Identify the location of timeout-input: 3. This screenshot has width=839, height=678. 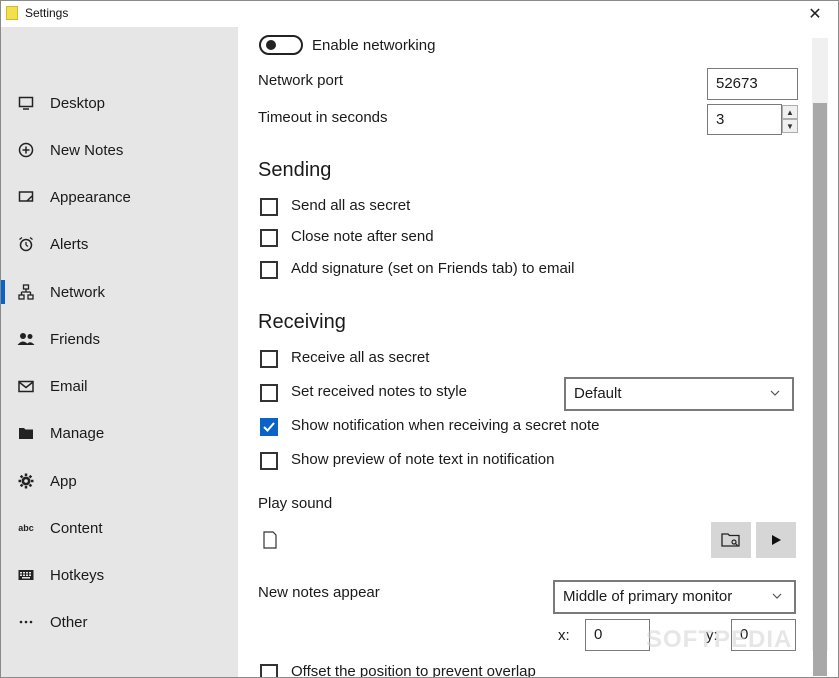
(744, 119).